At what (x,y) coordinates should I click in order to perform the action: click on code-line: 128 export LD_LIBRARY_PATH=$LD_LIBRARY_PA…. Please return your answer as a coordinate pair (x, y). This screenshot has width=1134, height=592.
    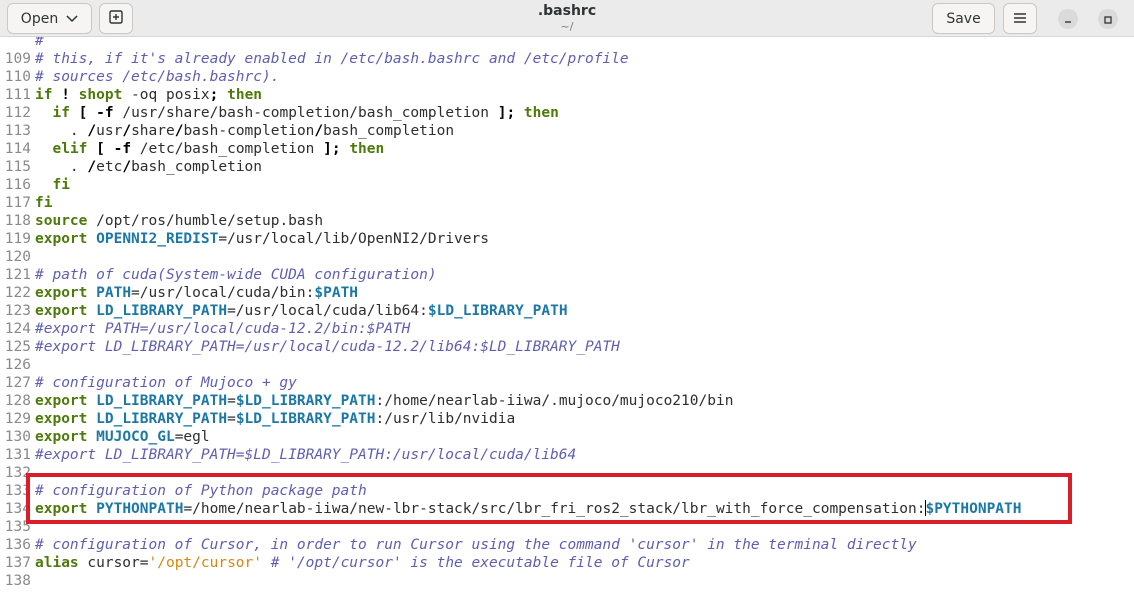
    Looking at the image, I should click on (567, 401).